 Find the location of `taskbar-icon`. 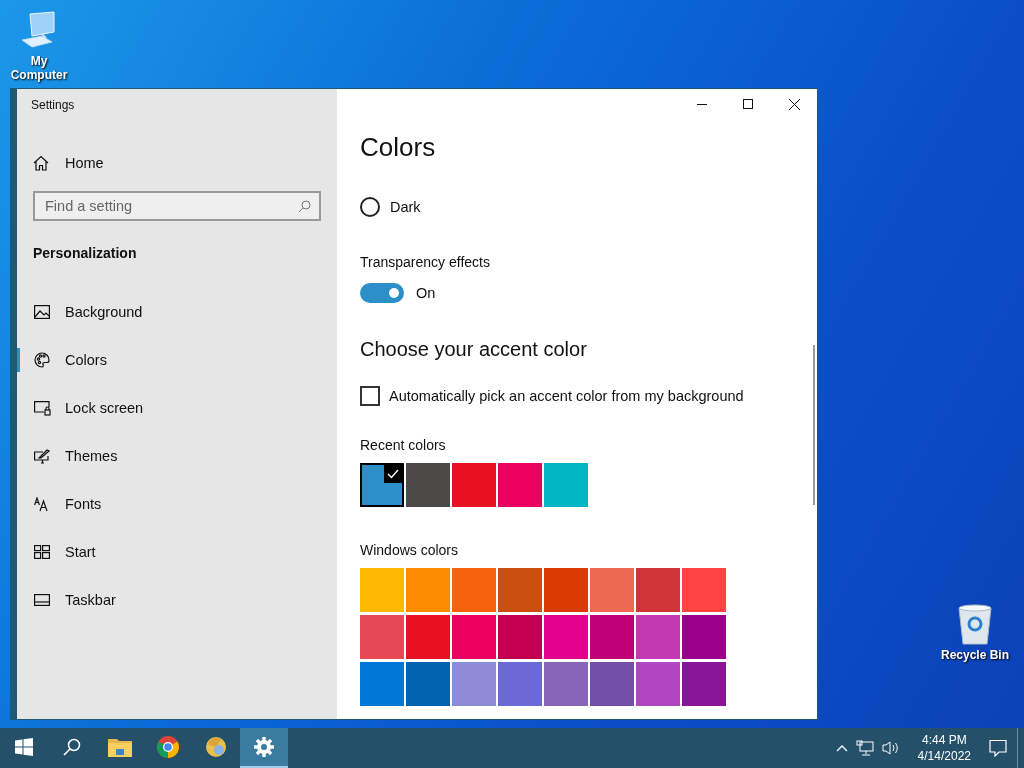

taskbar-icon is located at coordinates (42, 600).